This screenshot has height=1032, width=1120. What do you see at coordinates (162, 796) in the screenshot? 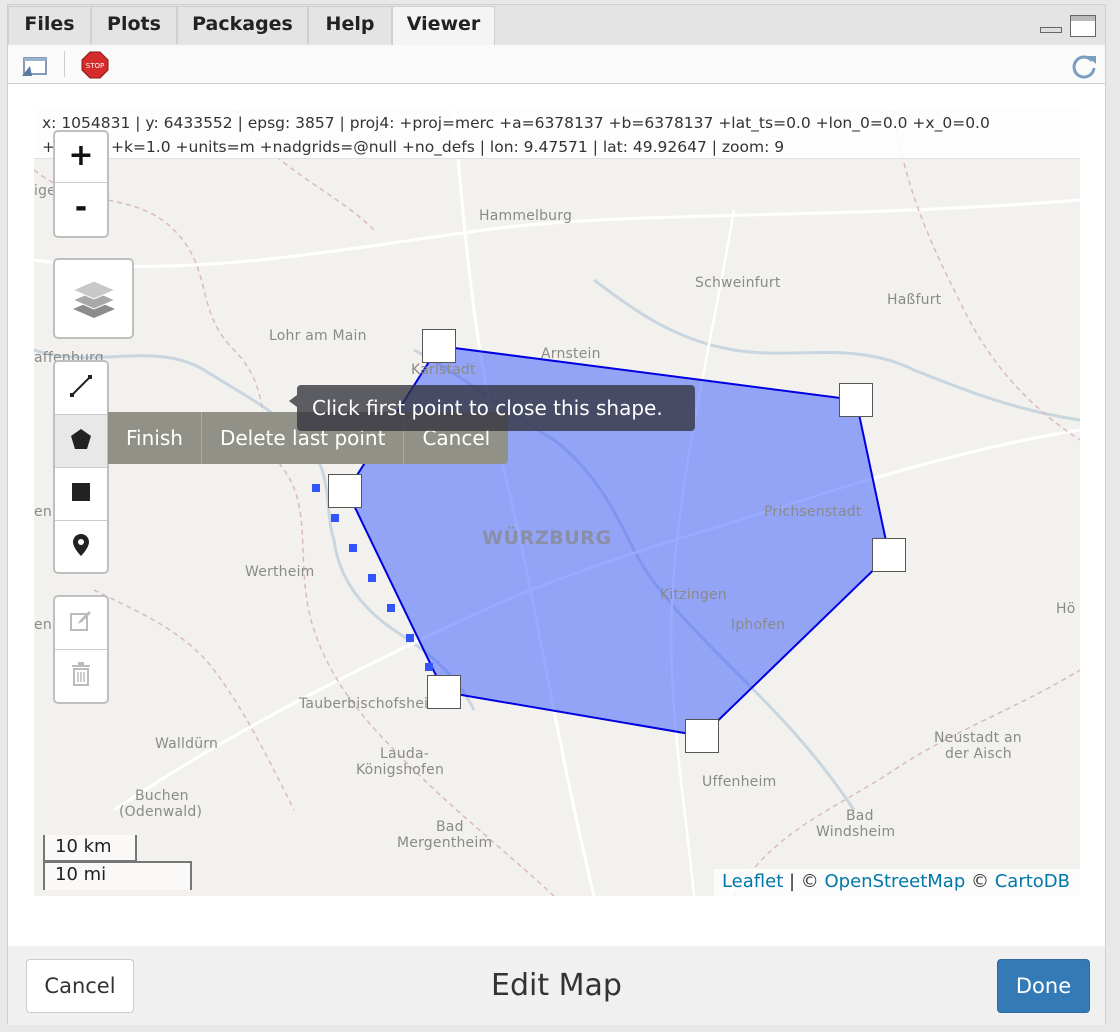
I see `place-label: Buchen` at bounding box center [162, 796].